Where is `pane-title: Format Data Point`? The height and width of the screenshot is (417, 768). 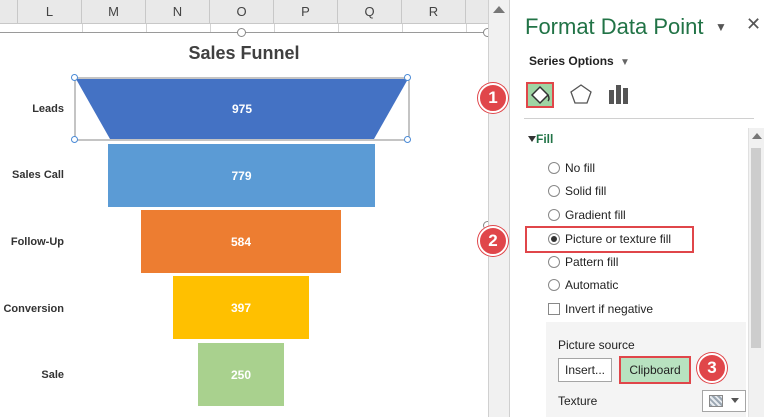 pane-title: Format Data Point is located at coordinates (614, 26).